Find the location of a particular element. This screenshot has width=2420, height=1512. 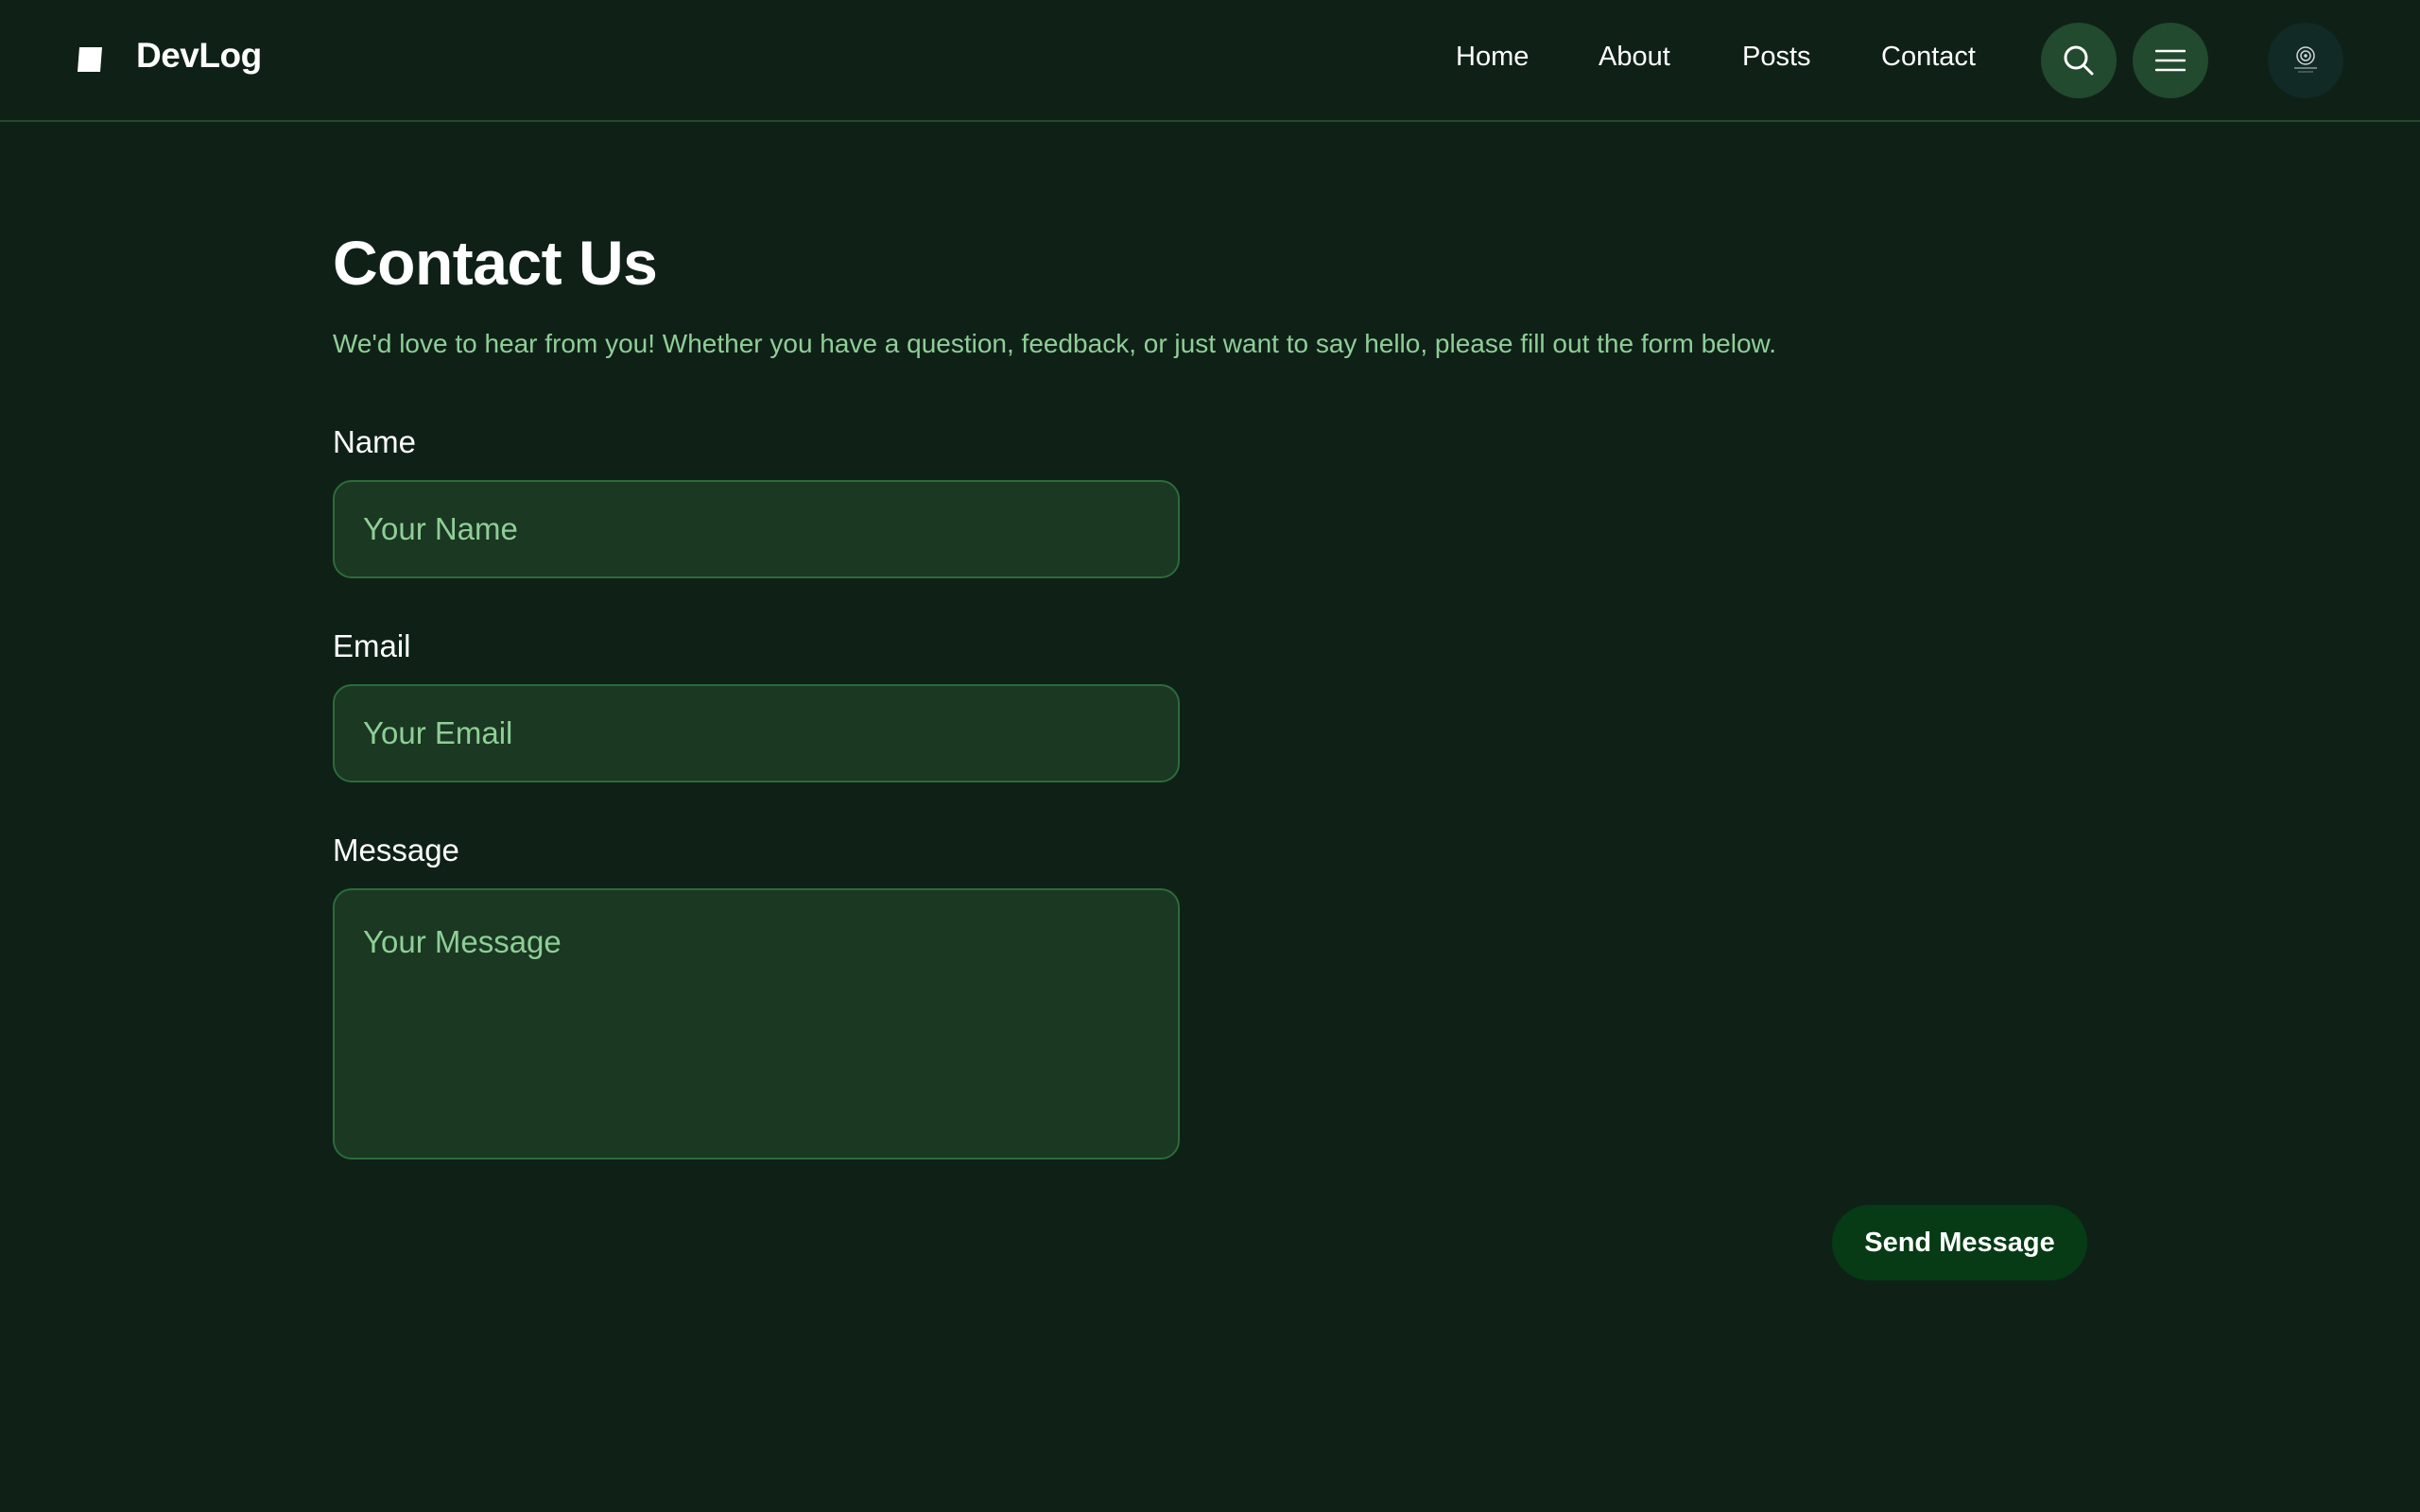

search-icon is located at coordinates (2079, 60).